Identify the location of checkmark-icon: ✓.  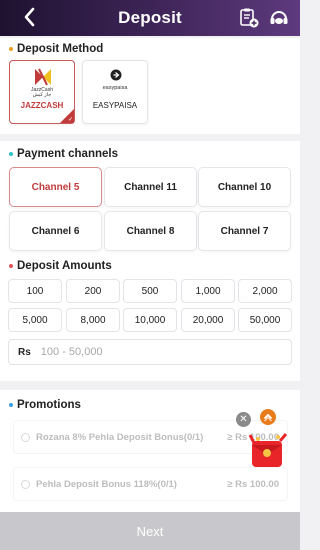
(70, 120).